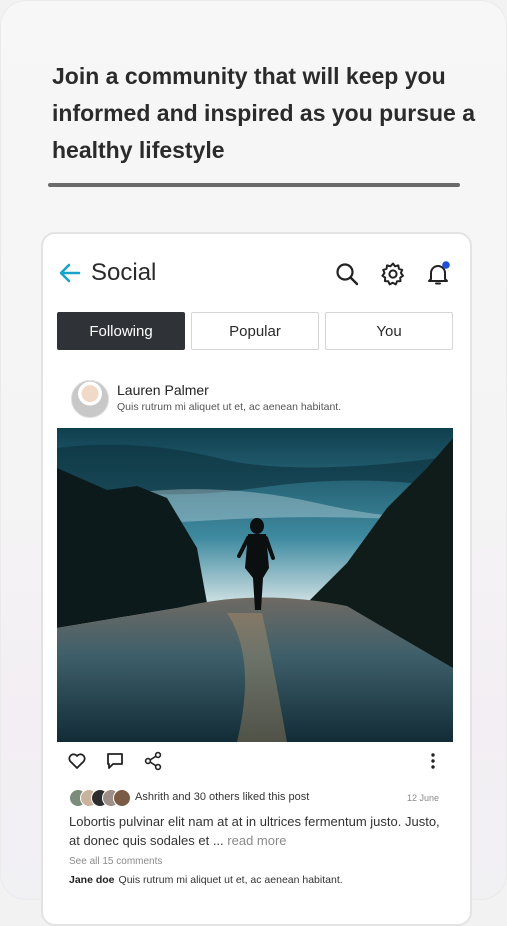 Image resolution: width=507 pixels, height=926 pixels. I want to click on read-more-link: read more, so click(256, 840).